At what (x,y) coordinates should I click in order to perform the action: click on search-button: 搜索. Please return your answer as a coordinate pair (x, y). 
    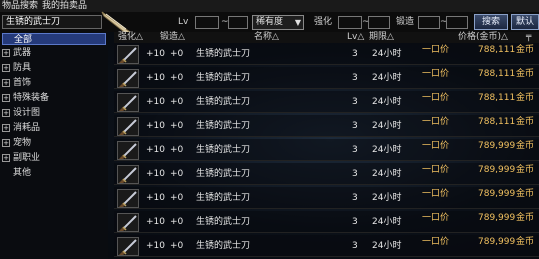
    Looking at the image, I should click on (491, 22).